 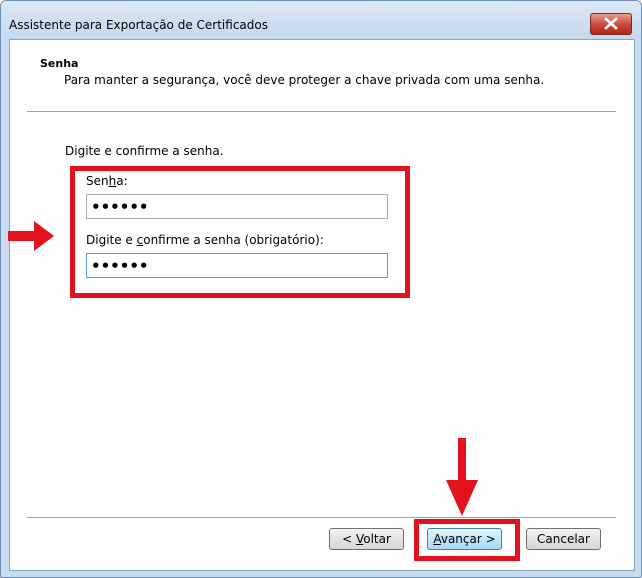 I want to click on highlight-box-passwords, so click(x=240, y=232).